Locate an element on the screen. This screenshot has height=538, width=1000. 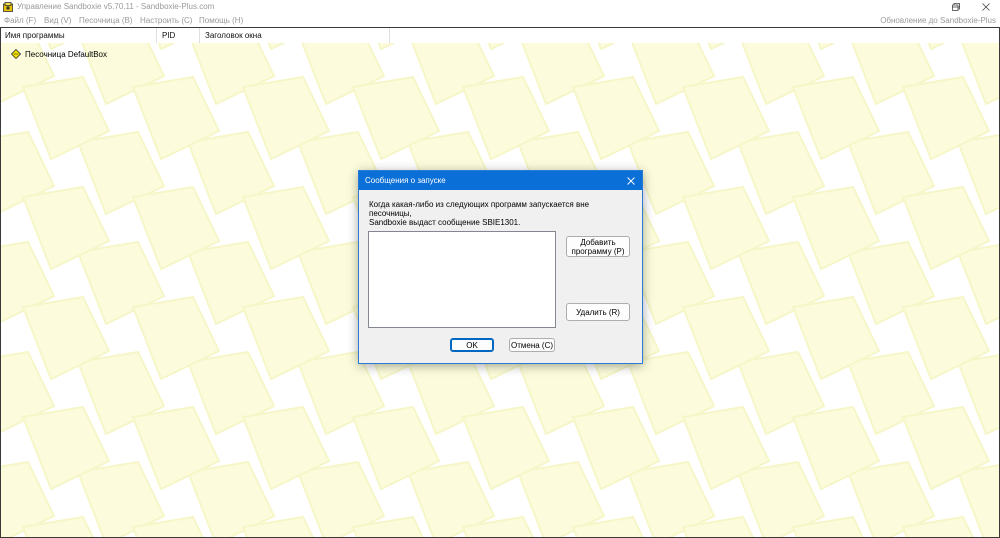
program-list-box is located at coordinates (462, 279).